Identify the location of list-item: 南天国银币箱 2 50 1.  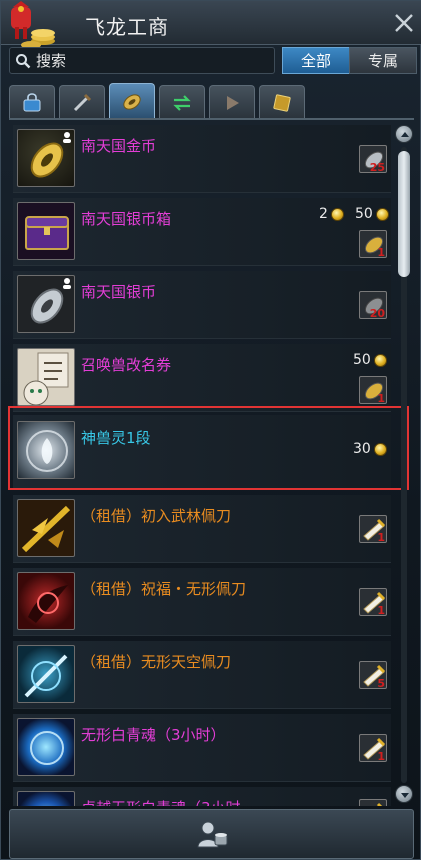
(200, 232).